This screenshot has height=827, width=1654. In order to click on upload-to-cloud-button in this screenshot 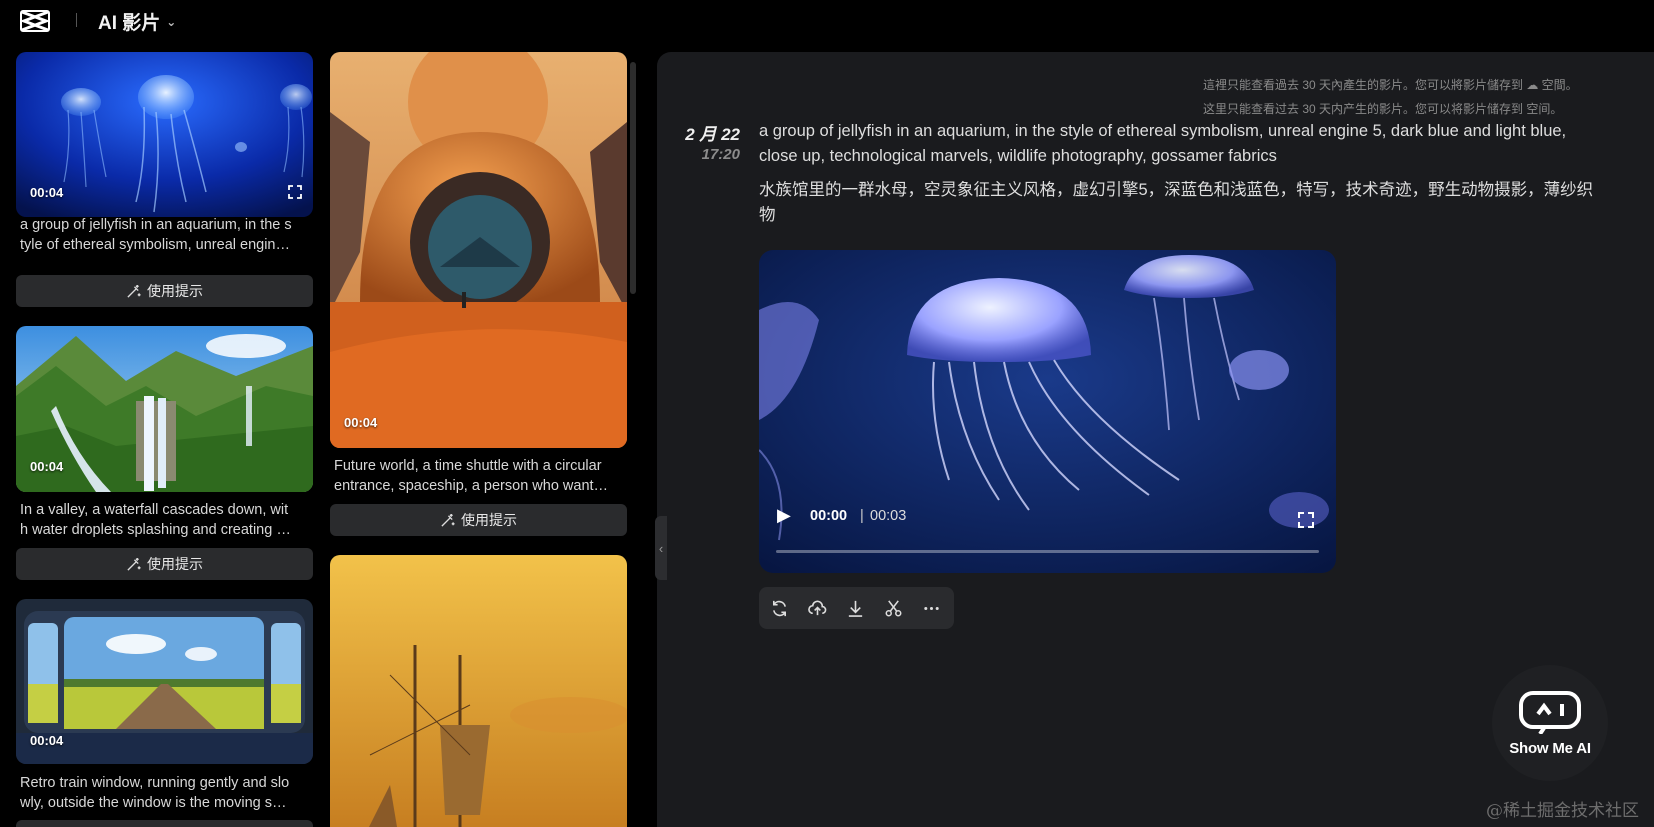, I will do `click(817, 608)`.